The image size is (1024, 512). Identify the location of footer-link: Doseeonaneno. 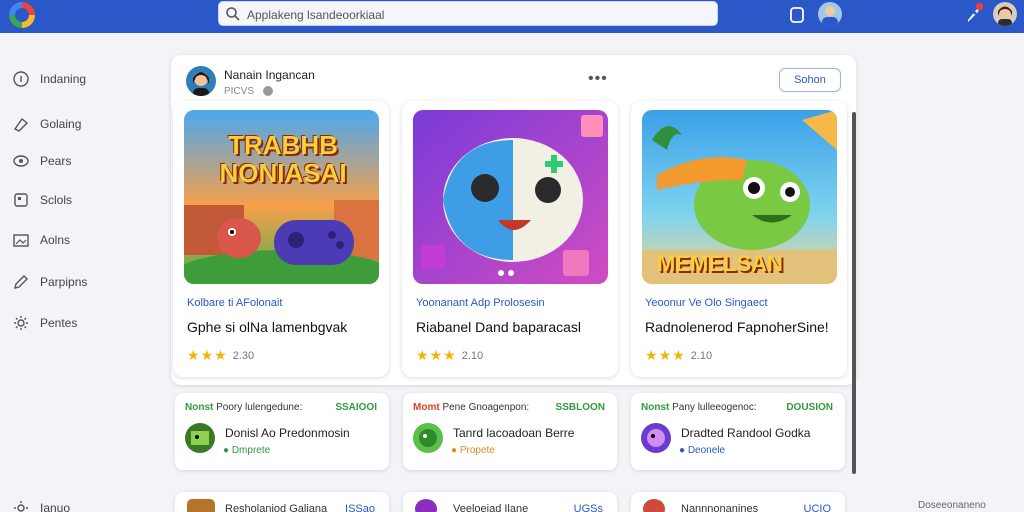
(952, 505).